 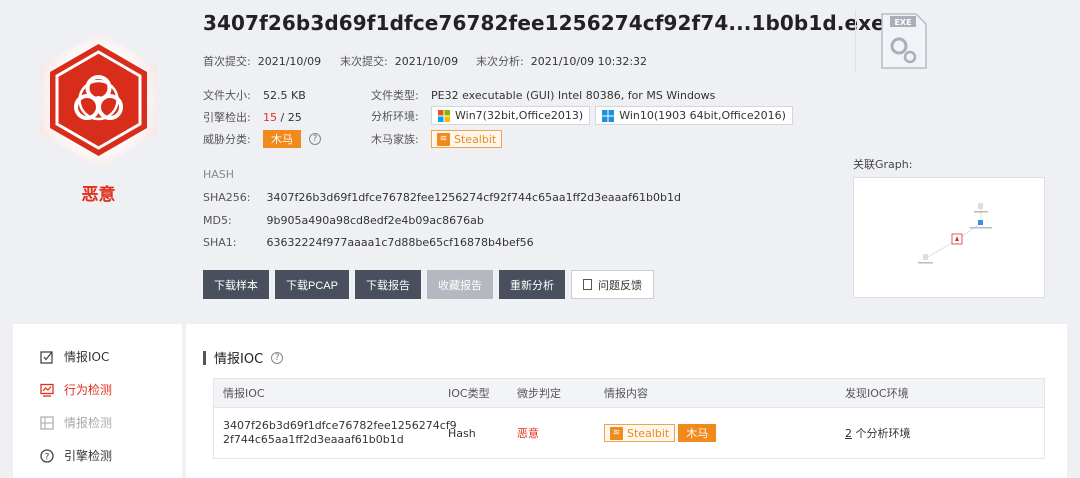 What do you see at coordinates (76, 455) in the screenshot?
I see `sidebar-item-engine: ? 引擎检测` at bounding box center [76, 455].